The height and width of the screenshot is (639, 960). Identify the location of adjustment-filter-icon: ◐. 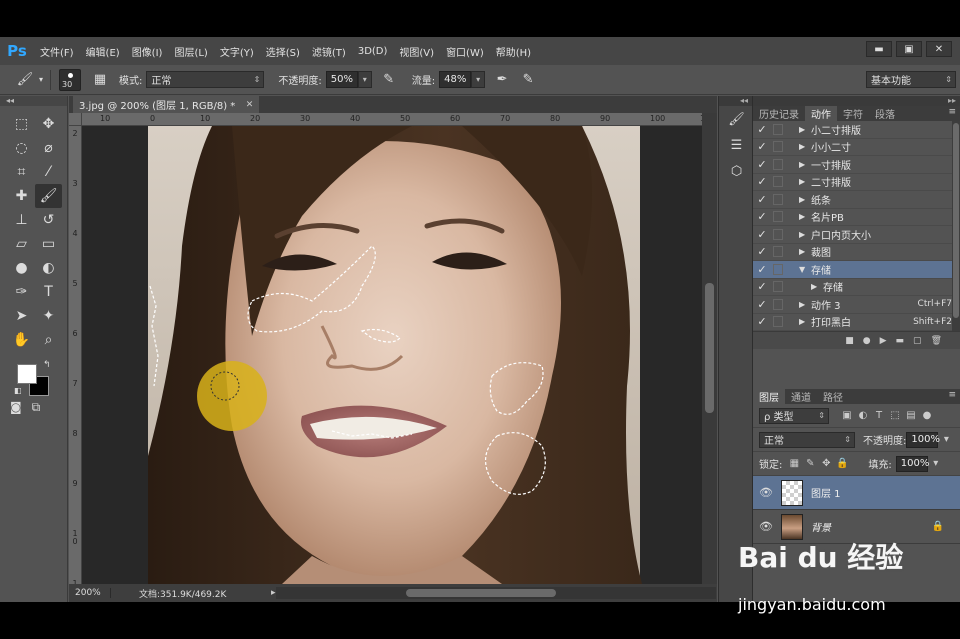
(863, 415).